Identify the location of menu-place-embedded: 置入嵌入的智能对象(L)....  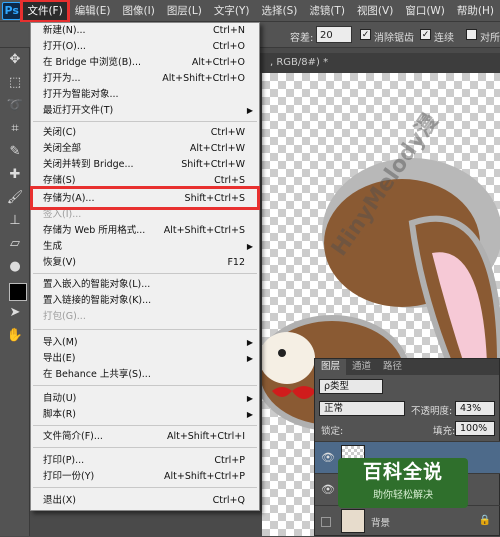
(145, 285).